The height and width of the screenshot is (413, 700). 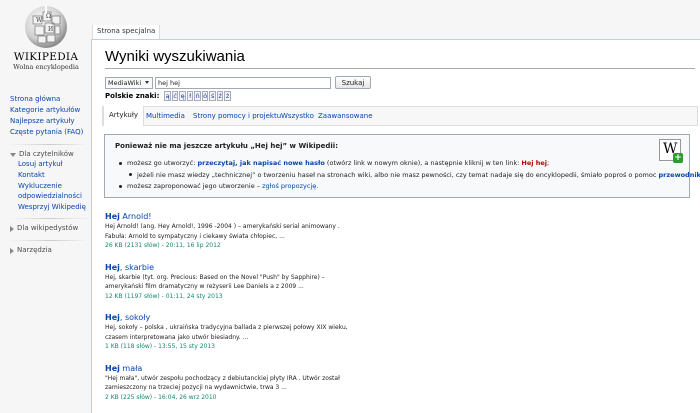 What do you see at coordinates (51, 99) in the screenshot?
I see `sidebar-item-main-page: Strona główna` at bounding box center [51, 99].